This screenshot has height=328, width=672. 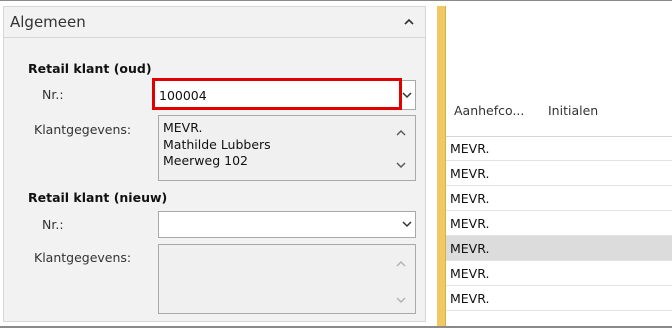 I want to click on old-details-line-1: MEVR., so click(x=183, y=127).